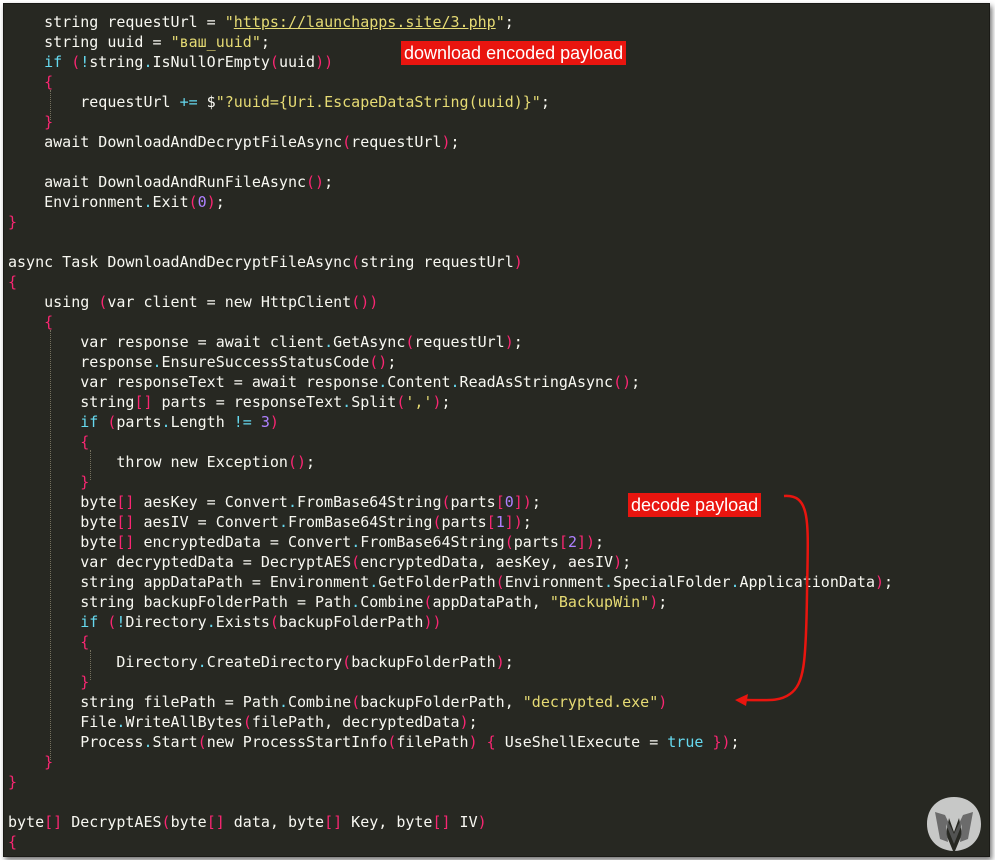  What do you see at coordinates (954, 824) in the screenshot?
I see `malwarebytes-logo-icon` at bounding box center [954, 824].